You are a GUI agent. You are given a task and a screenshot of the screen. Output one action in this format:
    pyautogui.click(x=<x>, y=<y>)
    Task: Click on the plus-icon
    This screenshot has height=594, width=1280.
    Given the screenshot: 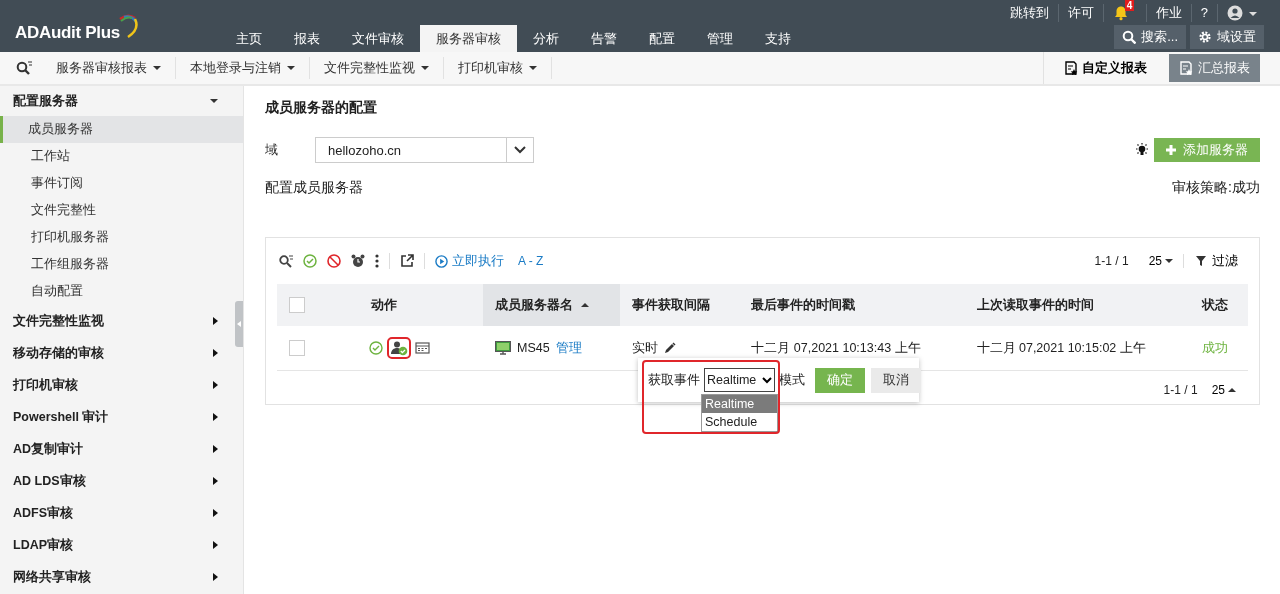 What is the action you would take?
    pyautogui.click(x=1171, y=150)
    